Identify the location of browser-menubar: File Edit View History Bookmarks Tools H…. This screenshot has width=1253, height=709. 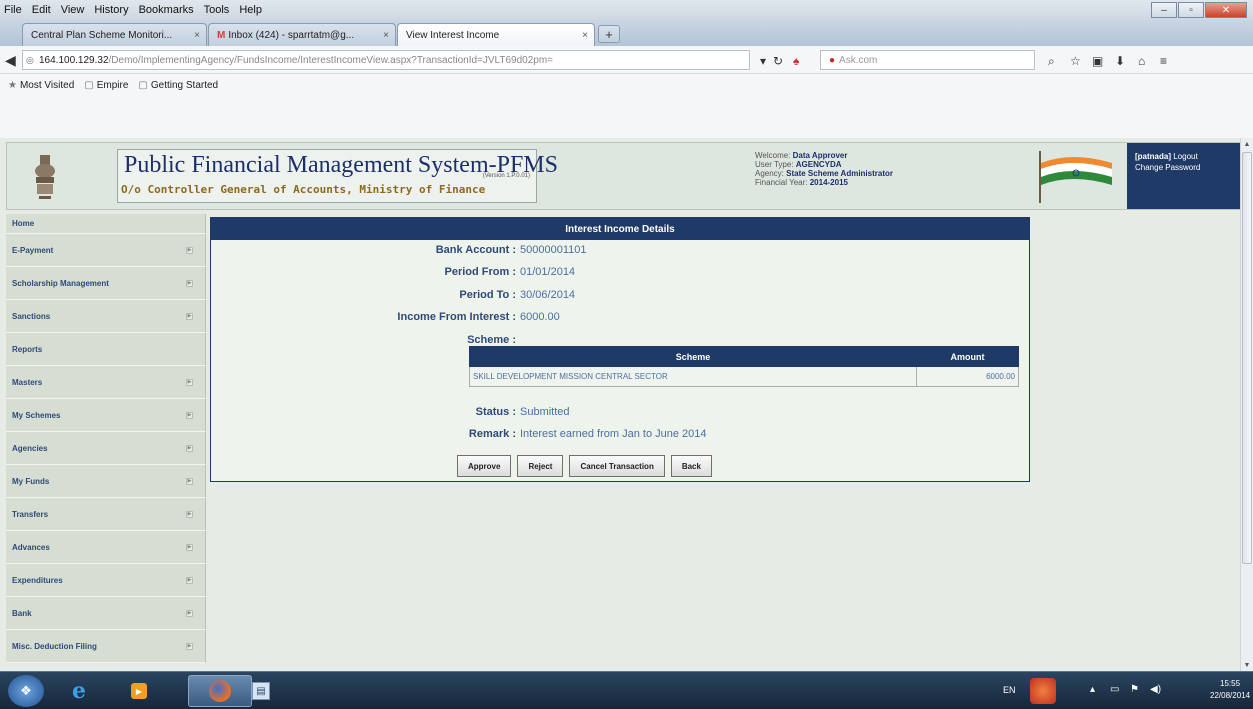
(626, 10).